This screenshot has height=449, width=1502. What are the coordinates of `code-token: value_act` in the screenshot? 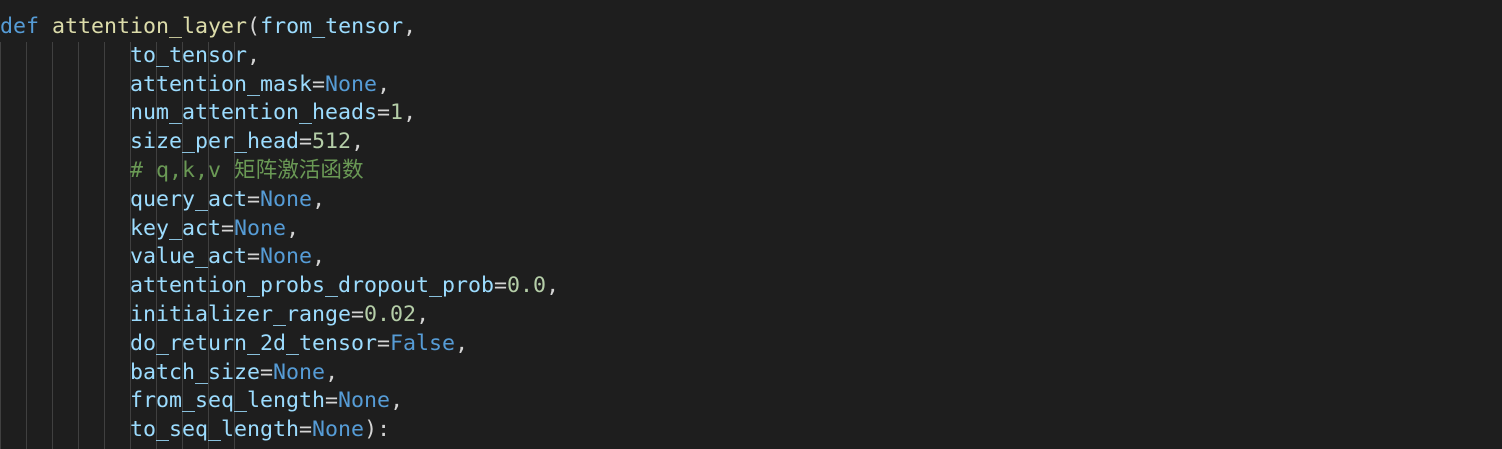 It's located at (189, 257).